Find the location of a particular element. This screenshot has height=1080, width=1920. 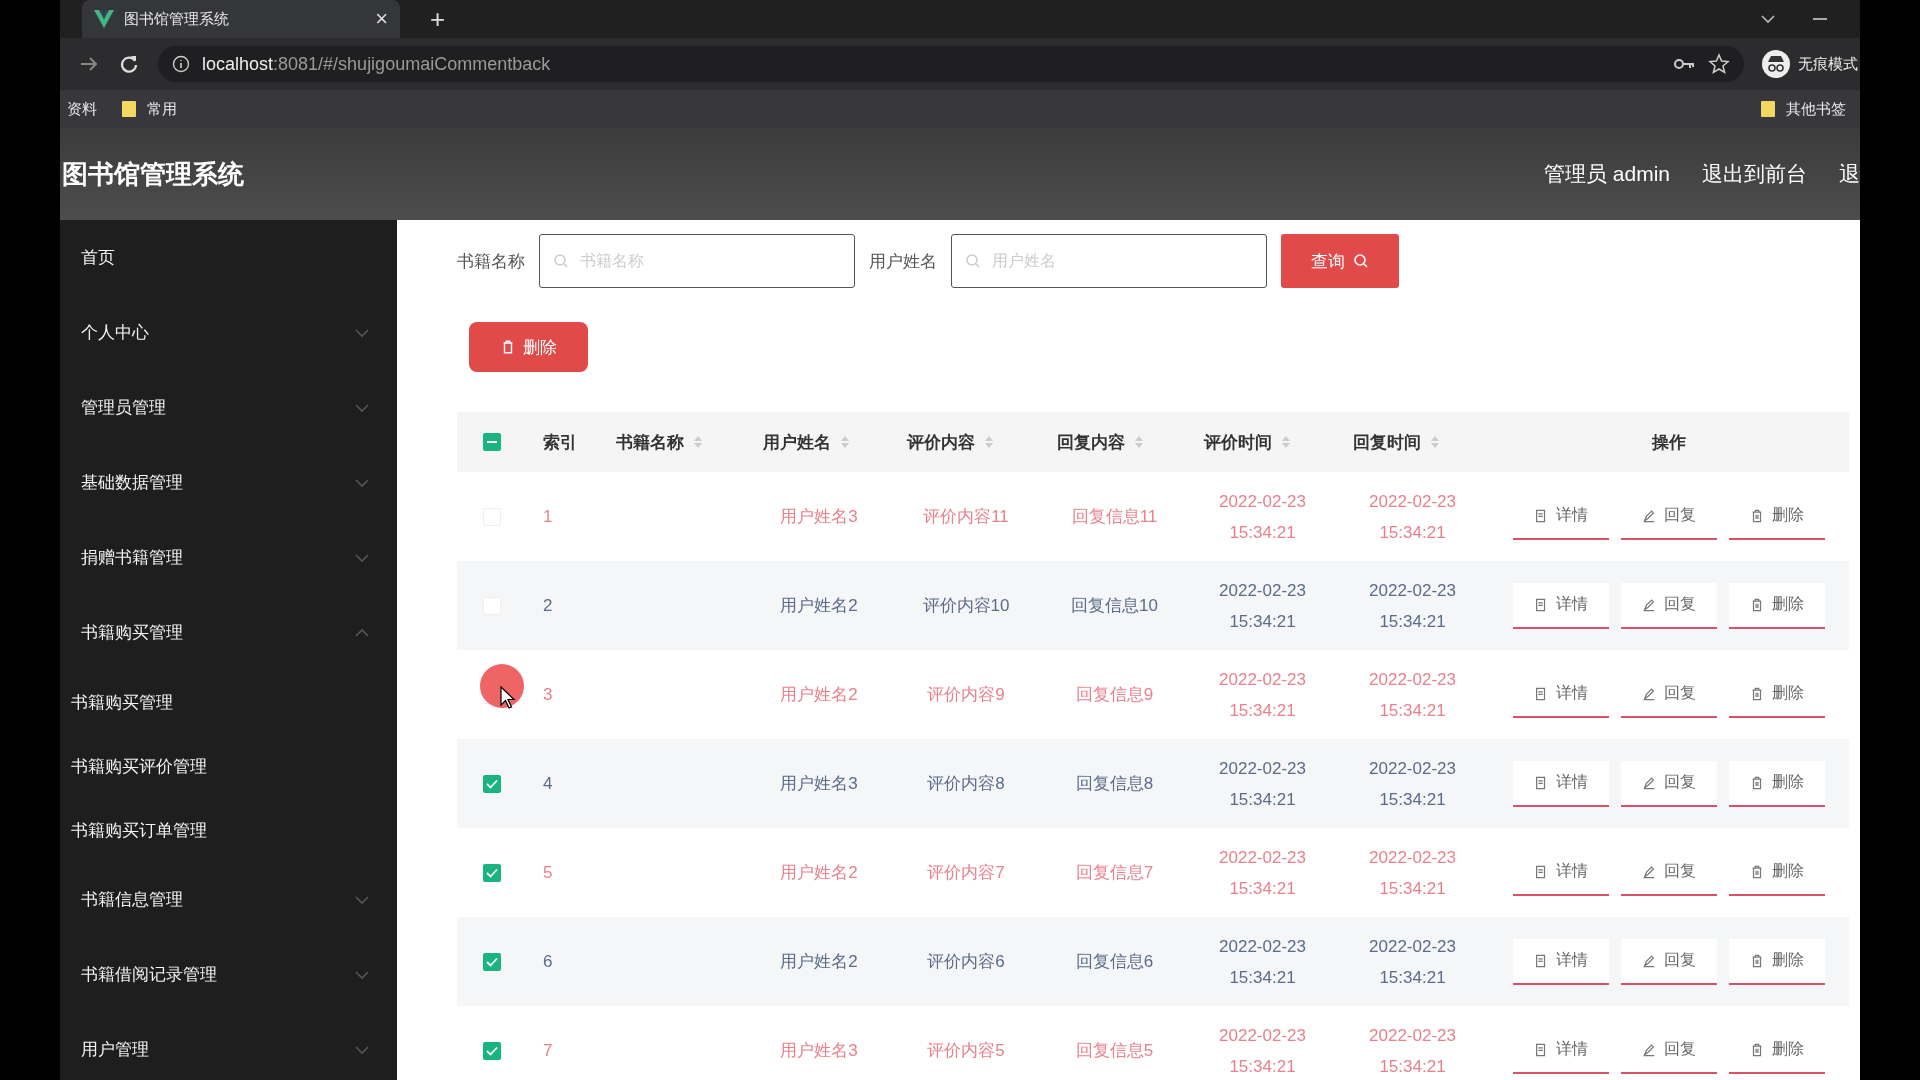

app-title: 图书馆管理系统 is located at coordinates (153, 174).